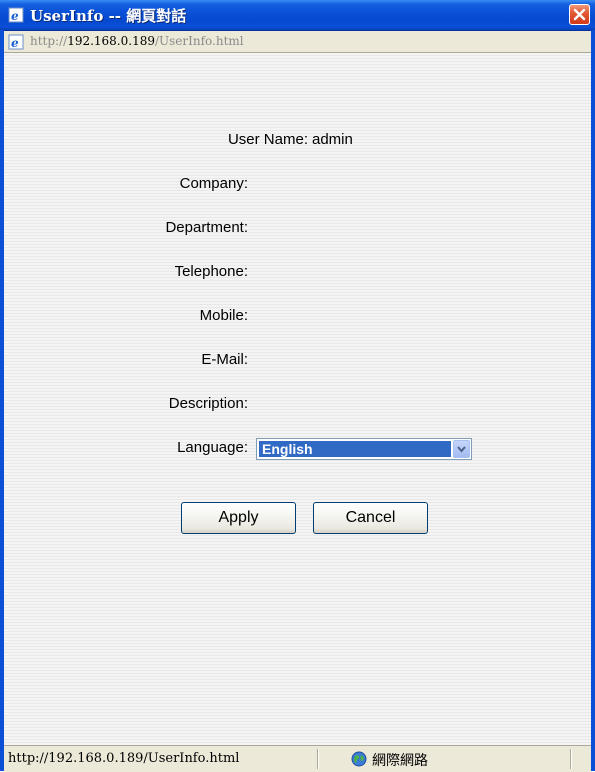 Image resolution: width=595 pixels, height=772 pixels. What do you see at coordinates (297, 406) in the screenshot?
I see `field-row-description: Description:` at bounding box center [297, 406].